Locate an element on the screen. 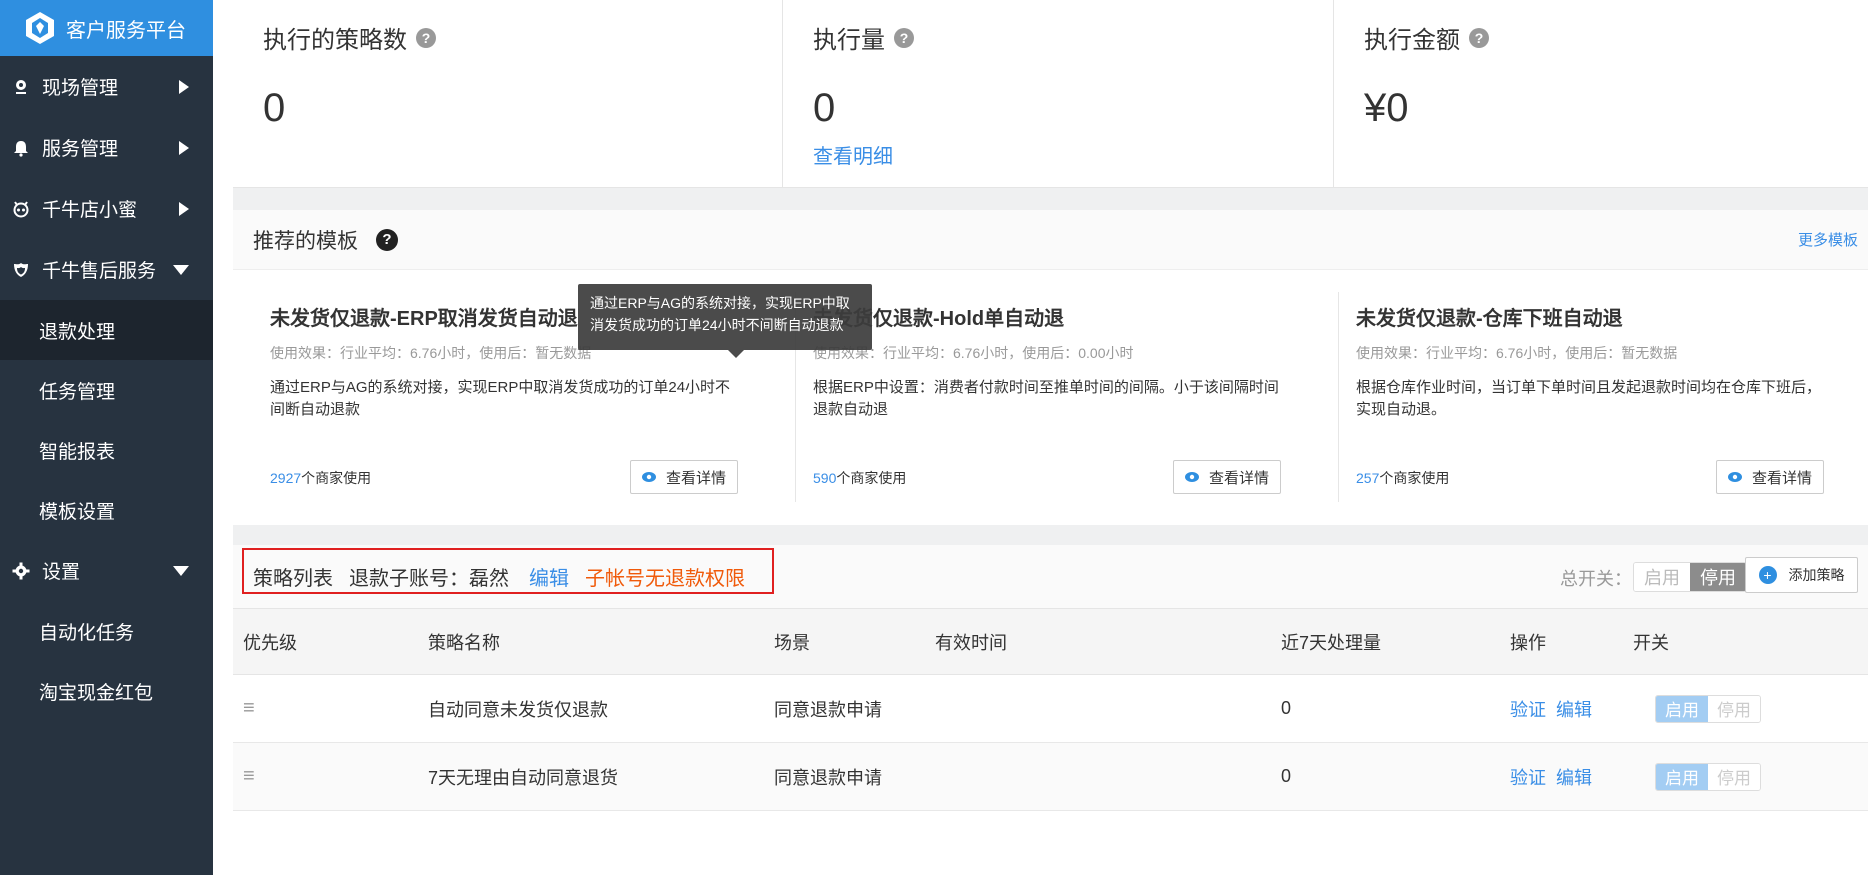  plus-icon: + is located at coordinates (1767, 575).